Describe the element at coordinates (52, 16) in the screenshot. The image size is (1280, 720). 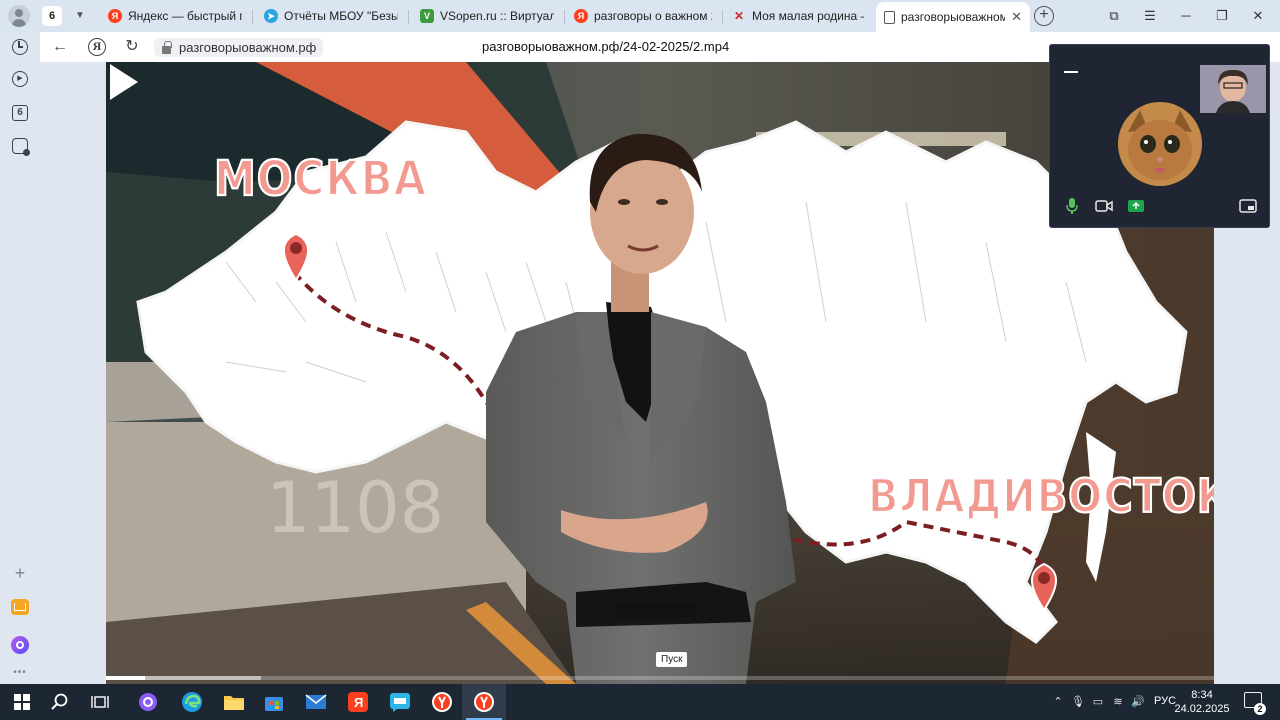
I see `tab-count-button: 6` at that location.